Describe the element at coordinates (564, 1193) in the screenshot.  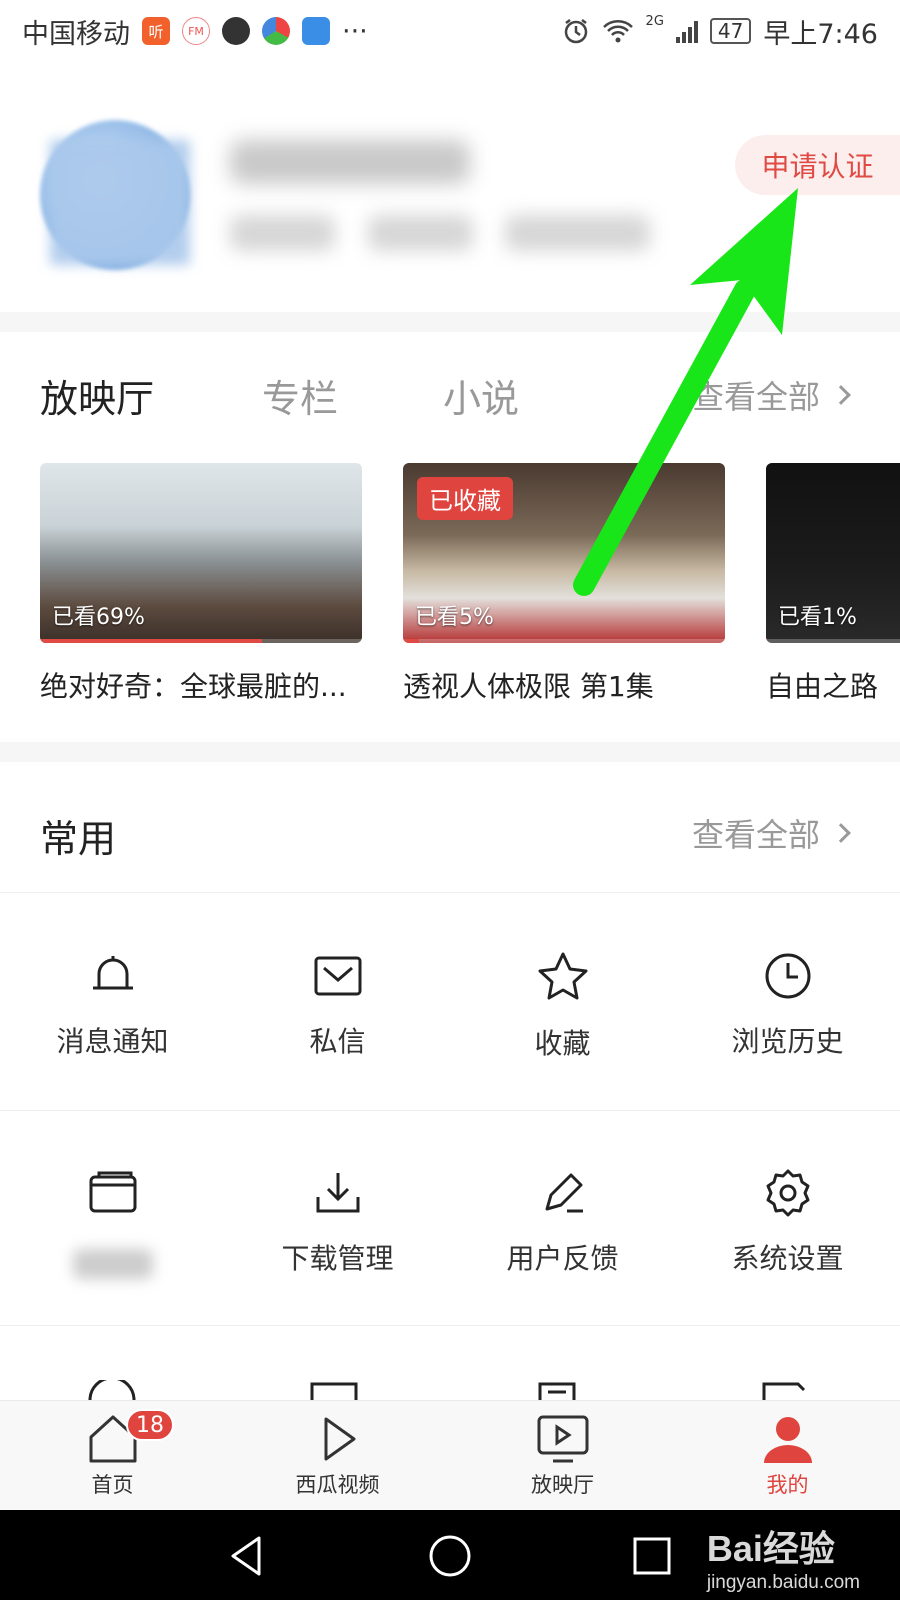
I see `pencil-icon` at that location.